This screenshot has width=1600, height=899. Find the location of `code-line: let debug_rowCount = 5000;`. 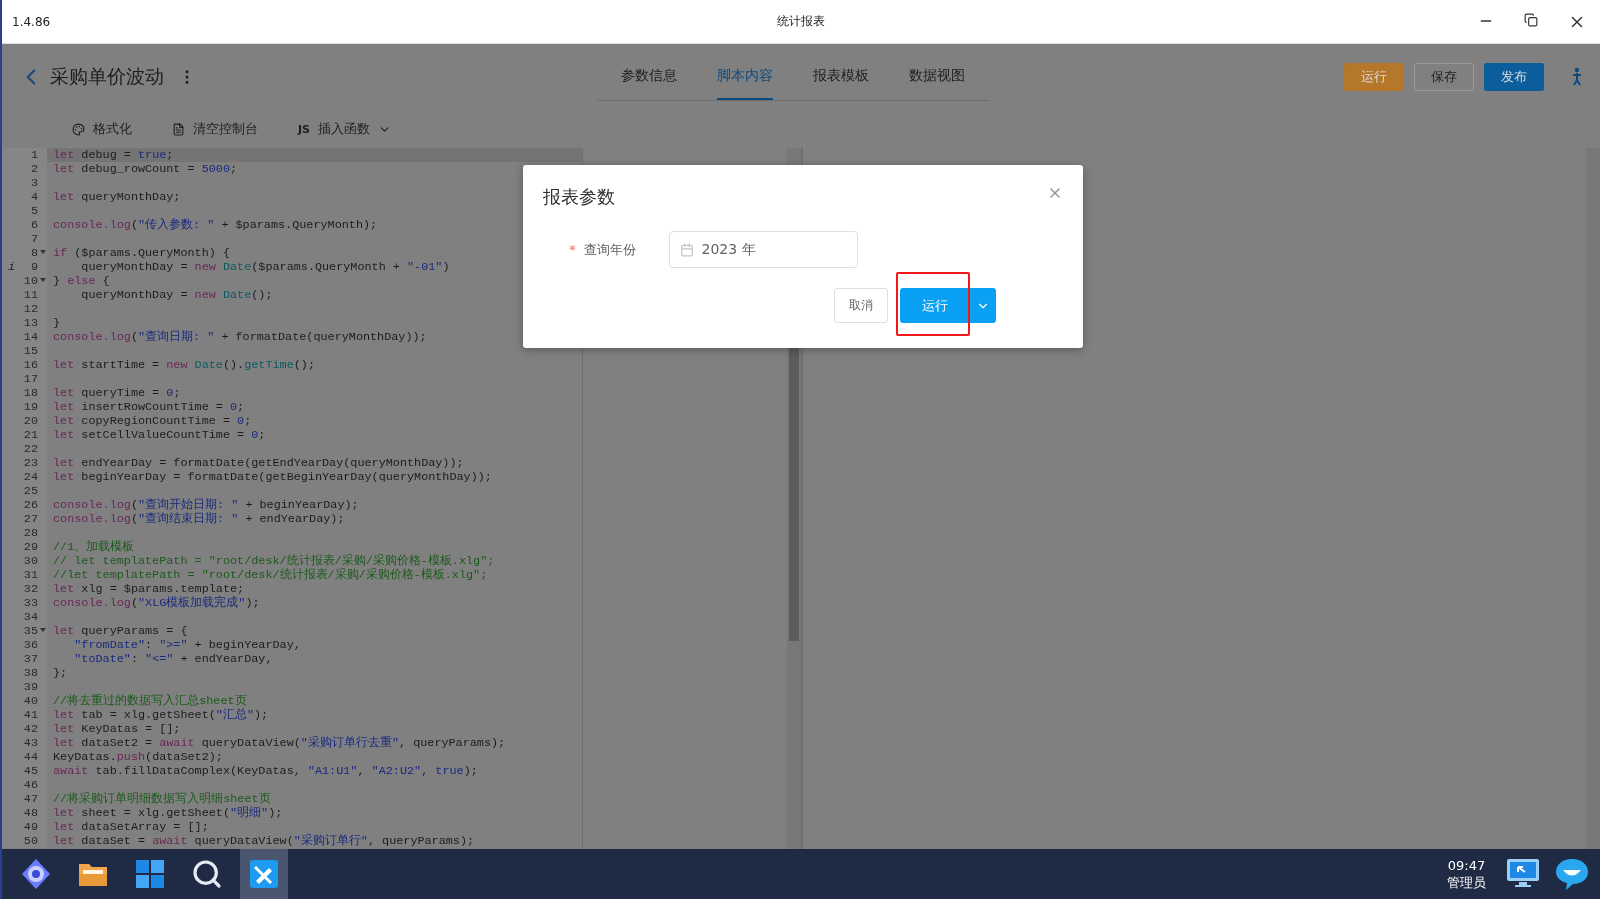

code-line: let debug_rowCount = 5000; is located at coordinates (145, 169).